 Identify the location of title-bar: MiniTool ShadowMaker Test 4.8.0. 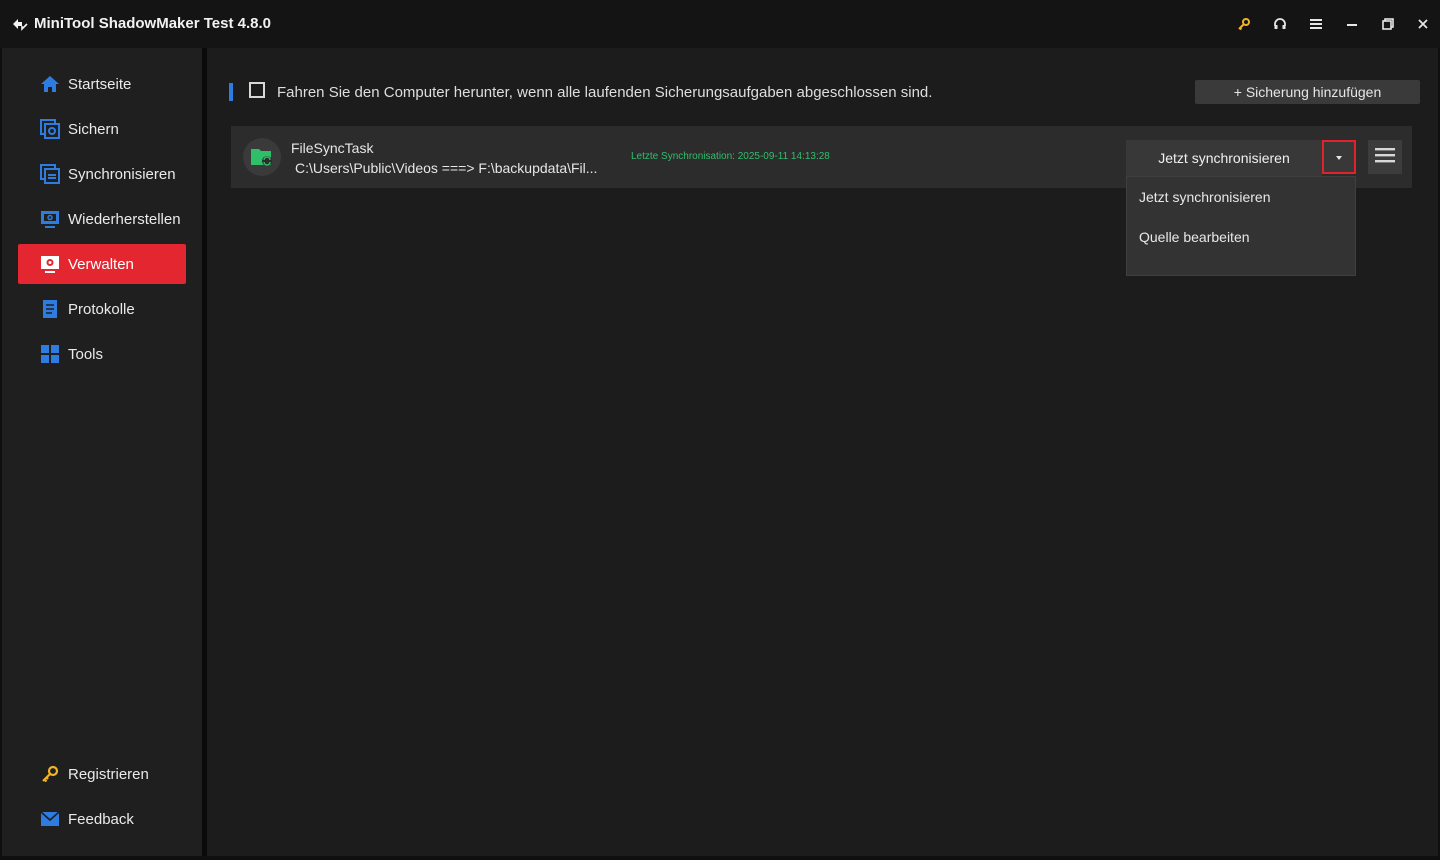
(720, 24).